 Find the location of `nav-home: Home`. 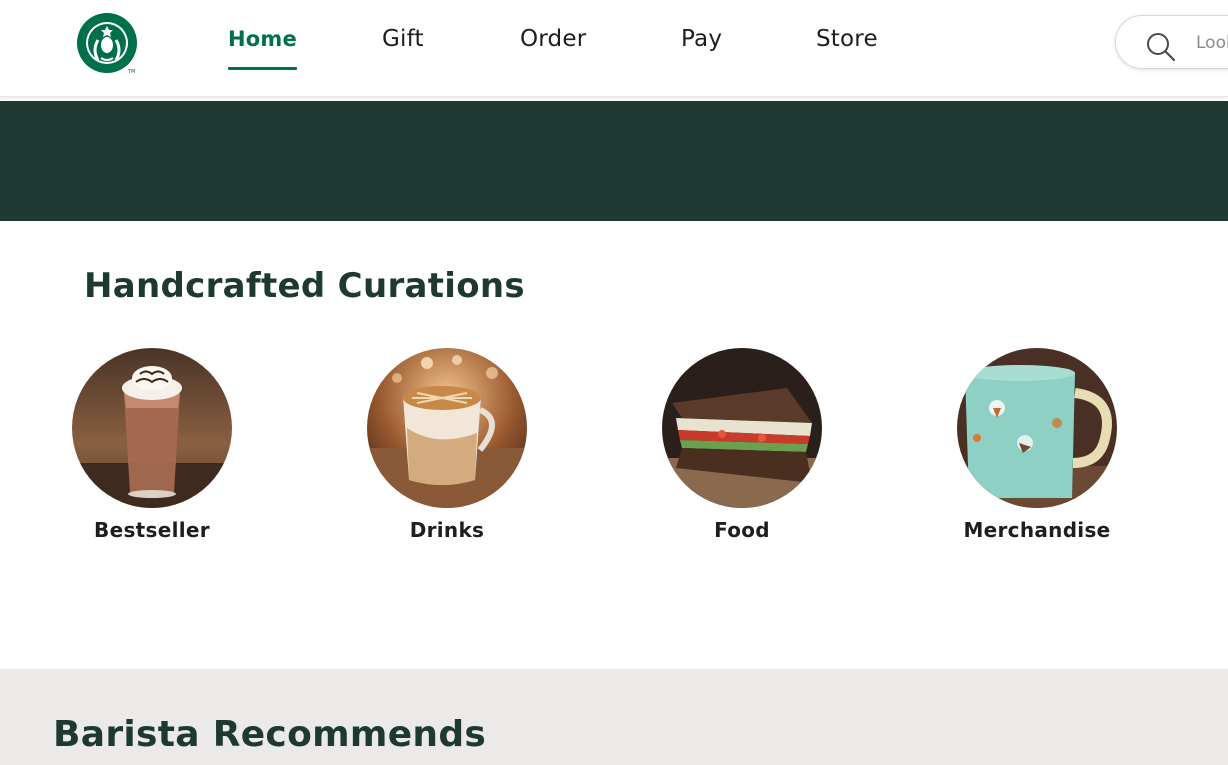

nav-home: Home is located at coordinates (262, 48).